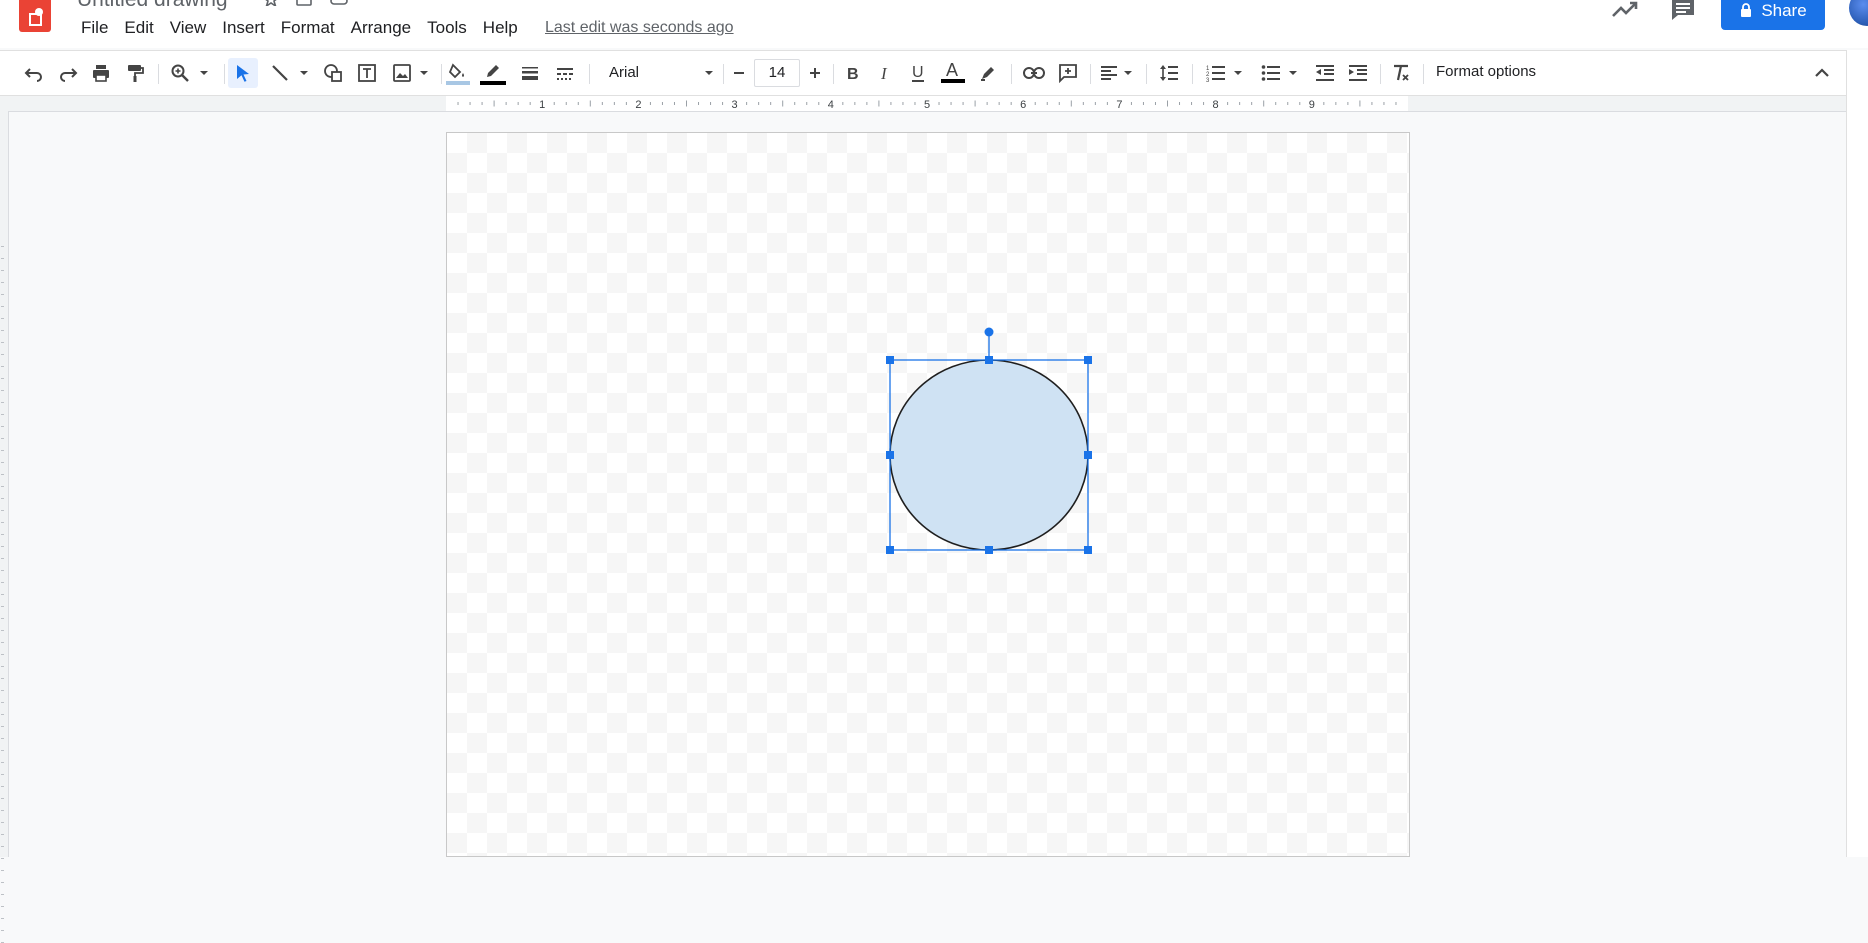 The height and width of the screenshot is (943, 1868). What do you see at coordinates (188, 28) in the screenshot?
I see `menu-view: View` at bounding box center [188, 28].